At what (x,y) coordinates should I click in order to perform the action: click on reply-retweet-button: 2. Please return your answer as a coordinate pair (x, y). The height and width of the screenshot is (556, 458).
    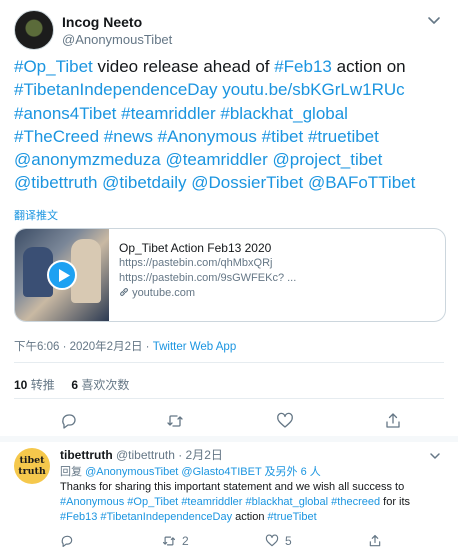
    Looking at the image, I should click on (175, 541).